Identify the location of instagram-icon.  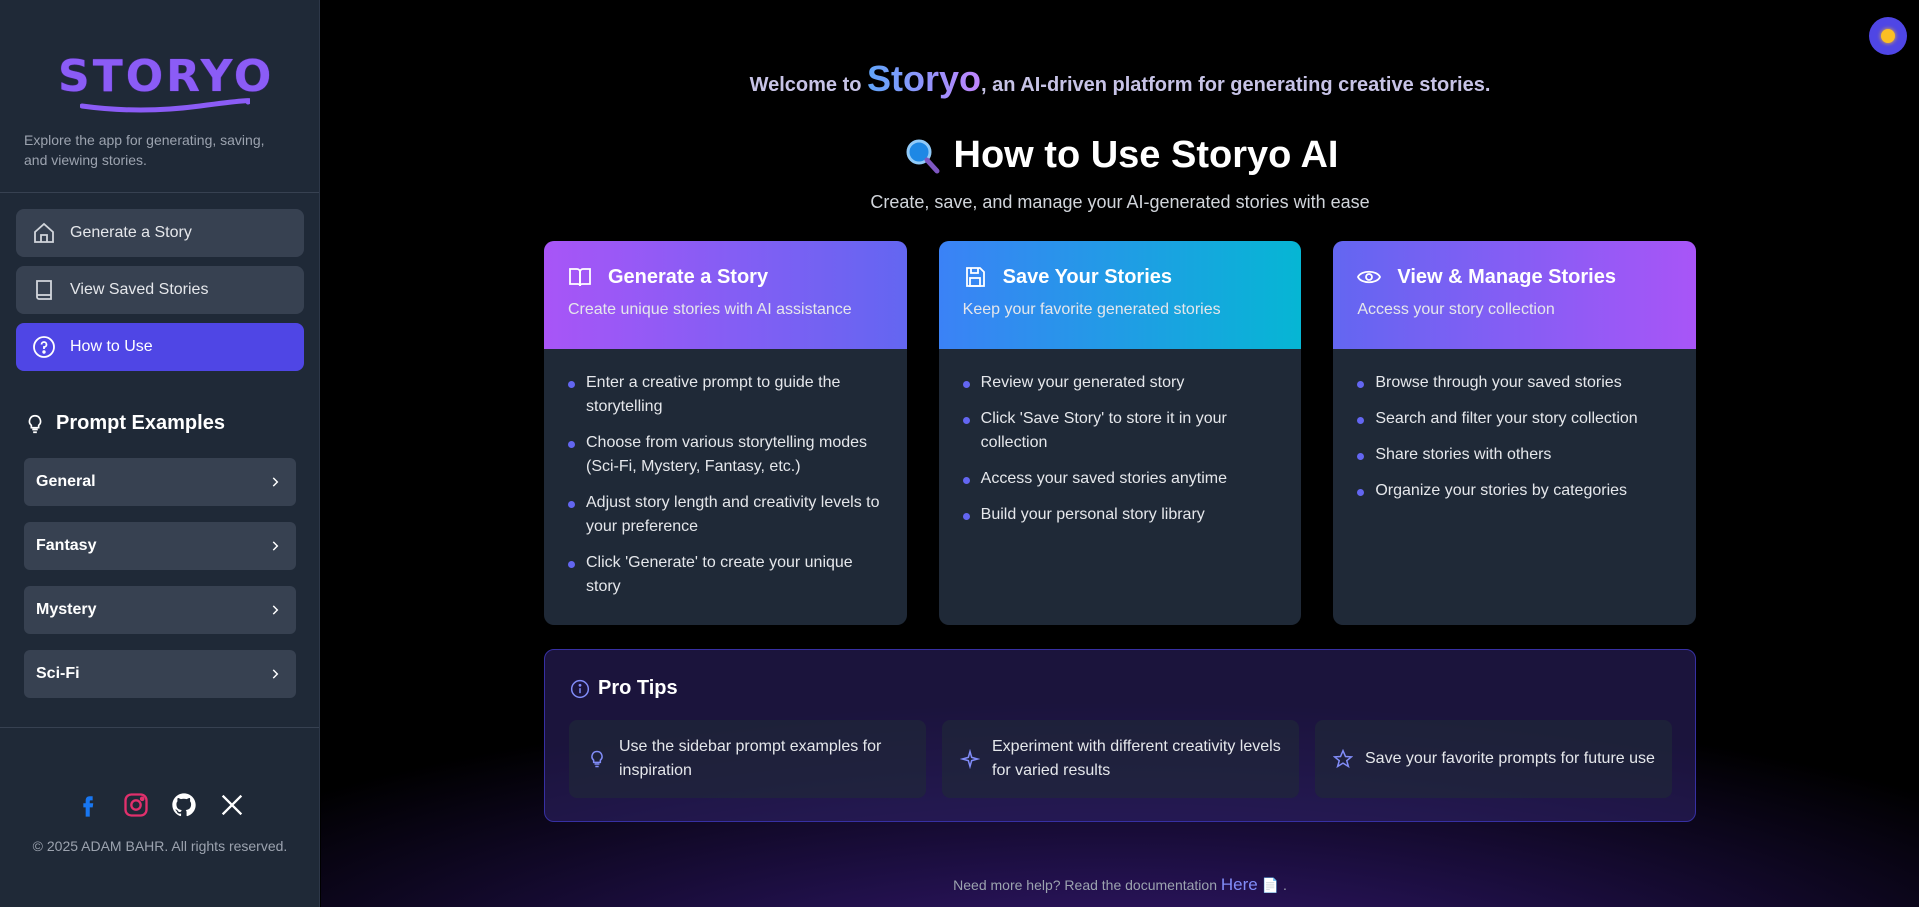
(136, 805).